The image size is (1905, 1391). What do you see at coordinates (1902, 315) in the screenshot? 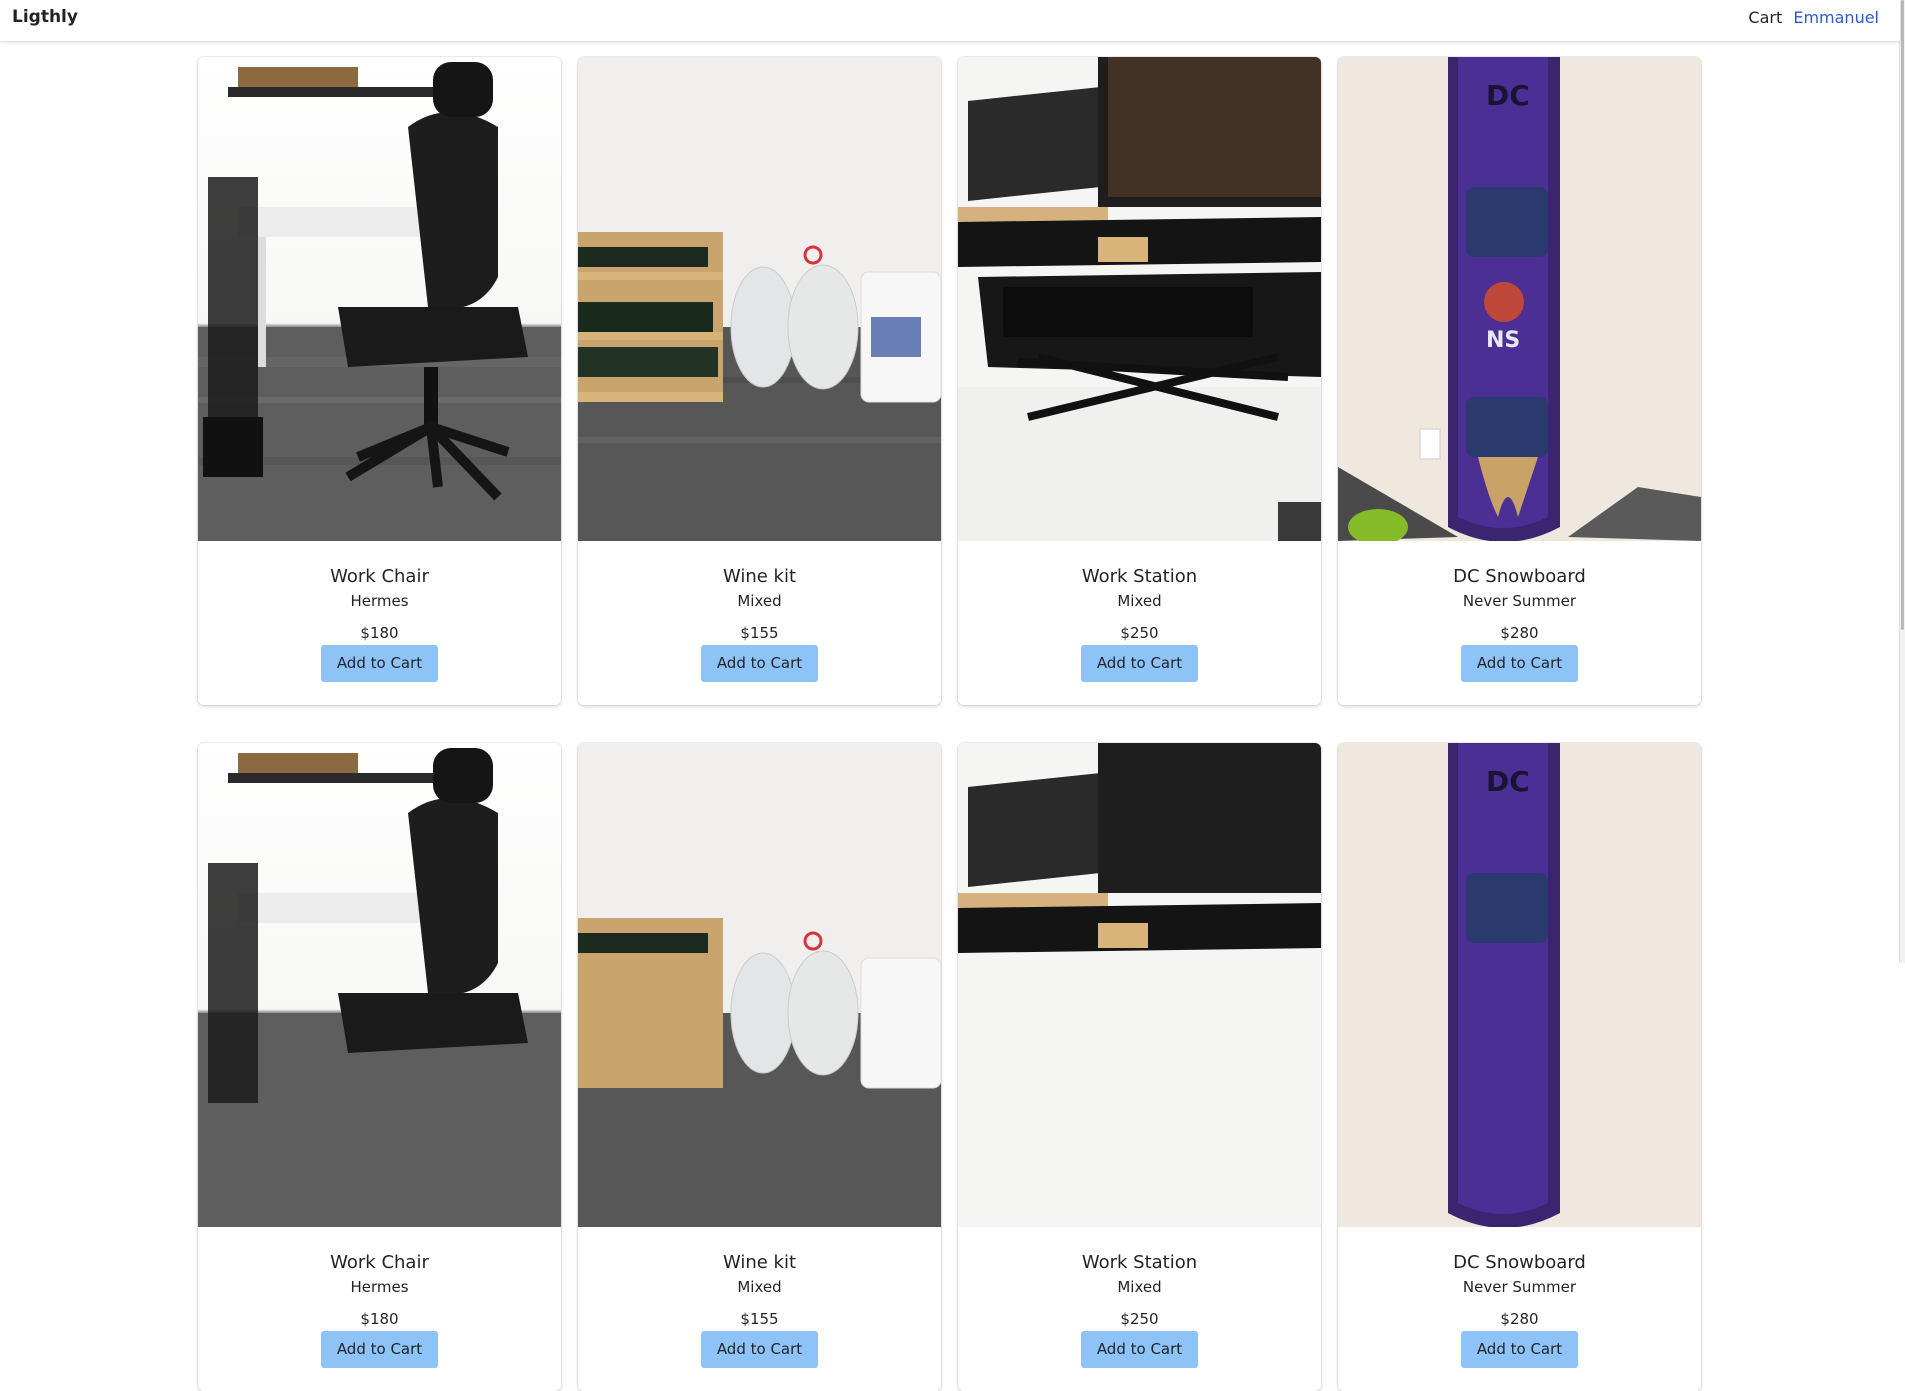
I see `scrollbar-thumb` at bounding box center [1902, 315].